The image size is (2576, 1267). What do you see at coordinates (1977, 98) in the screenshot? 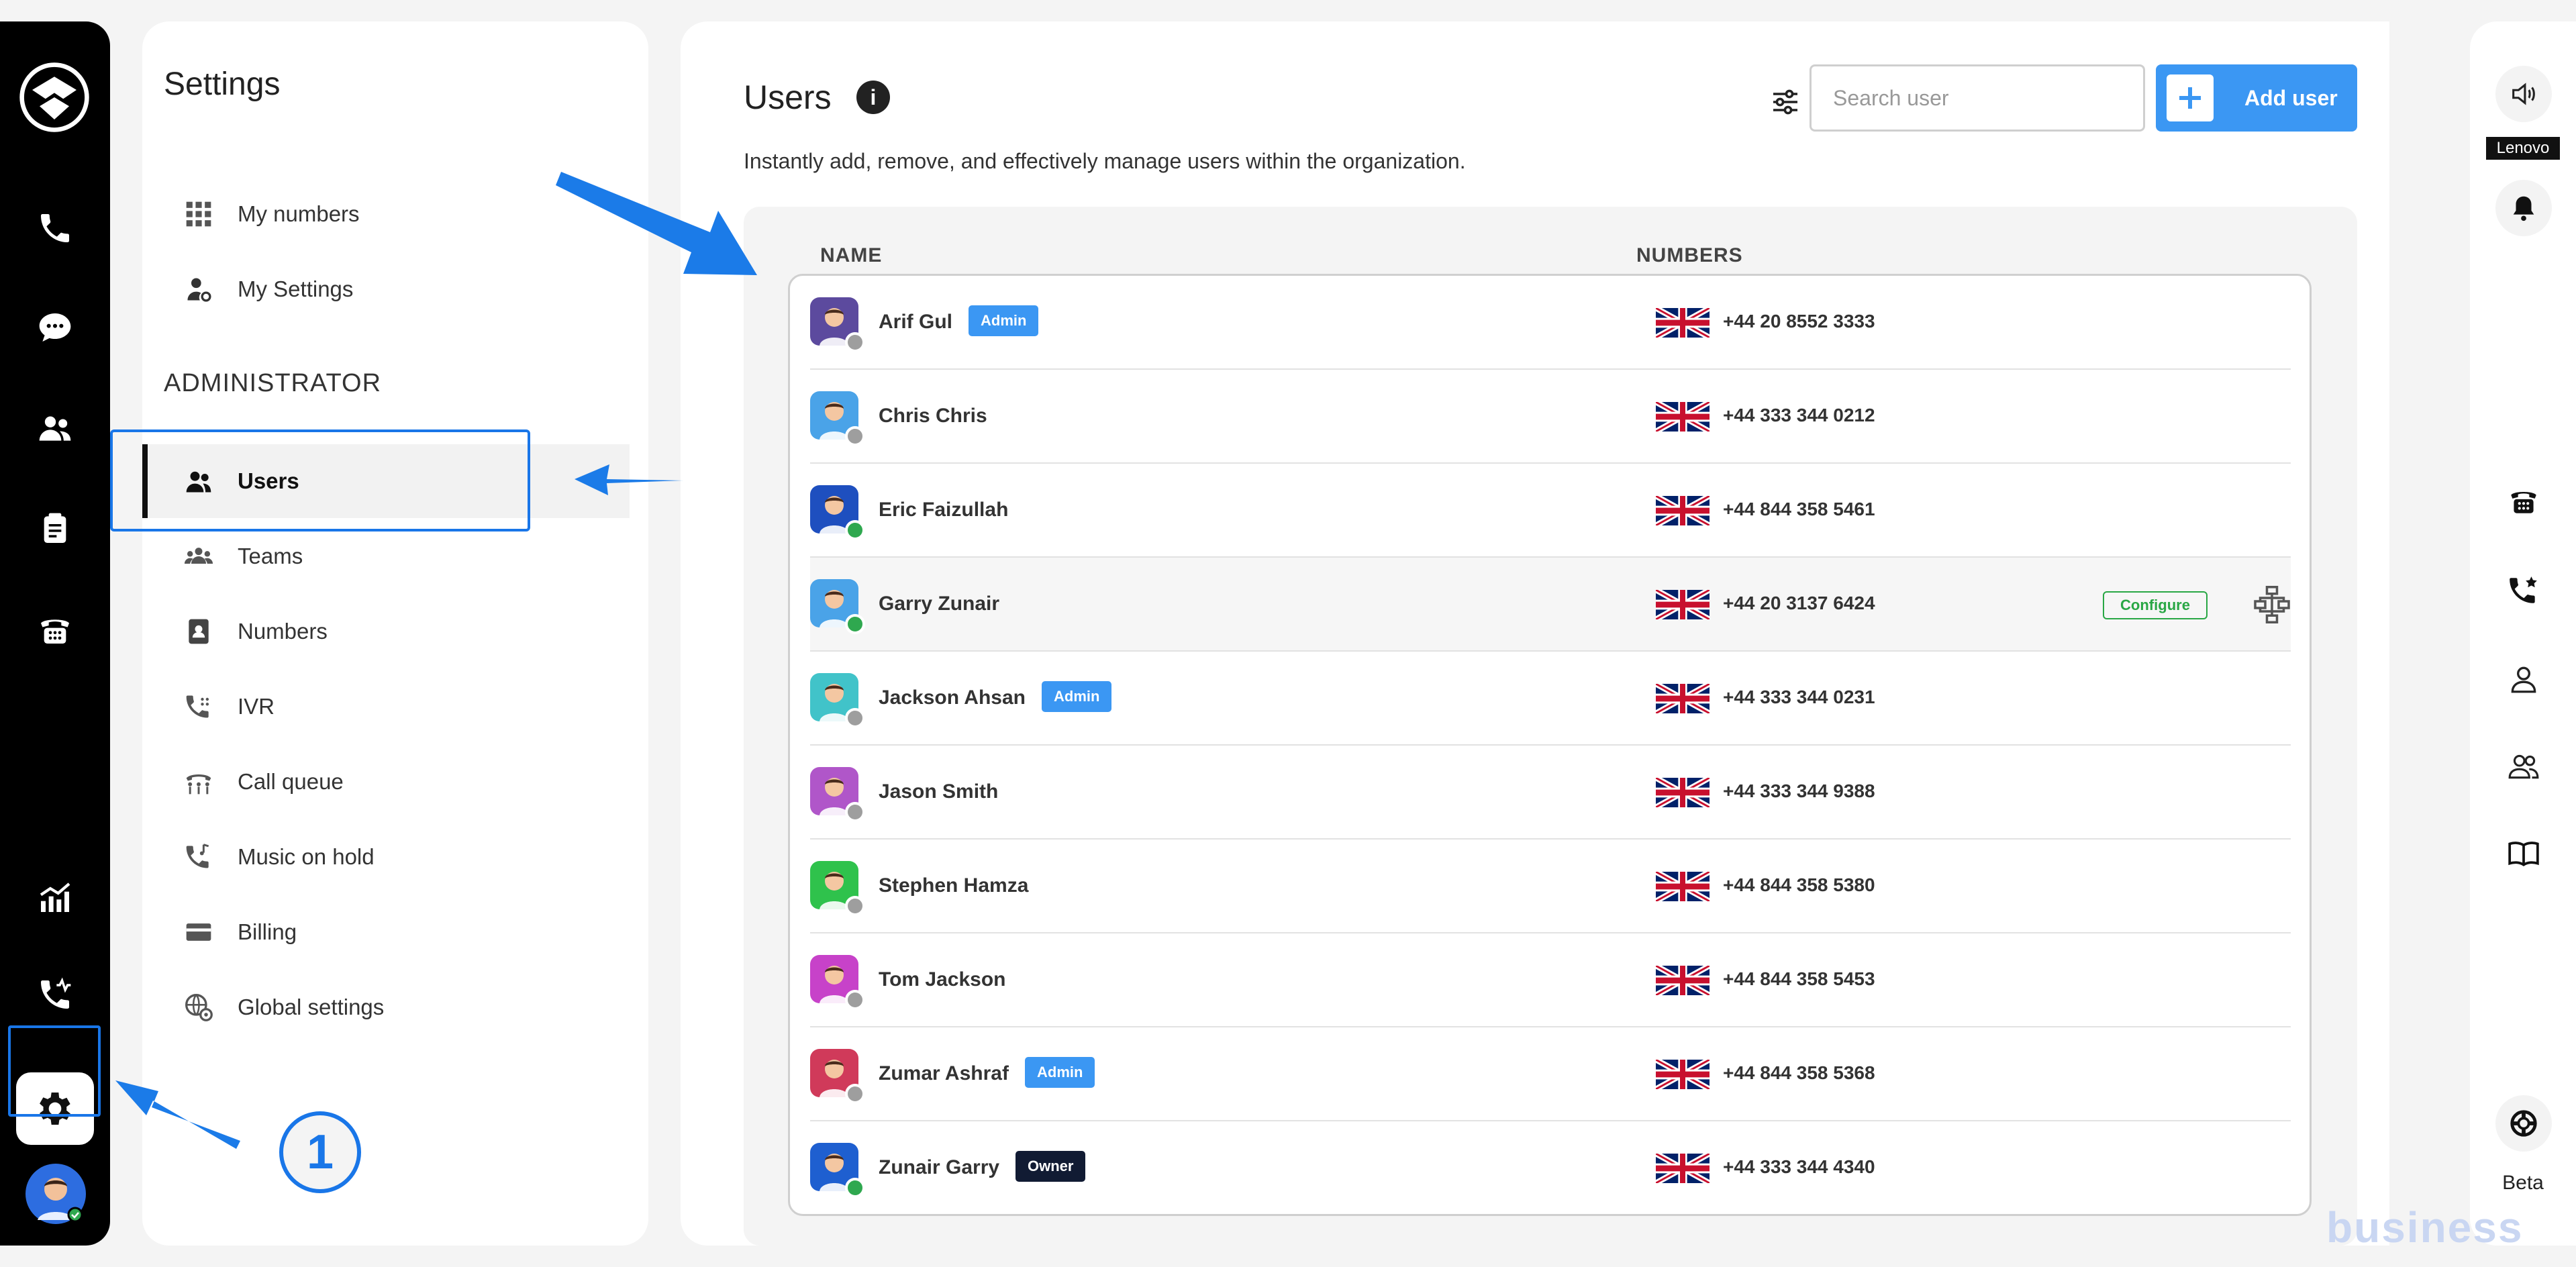
I see `search-user-input` at bounding box center [1977, 98].